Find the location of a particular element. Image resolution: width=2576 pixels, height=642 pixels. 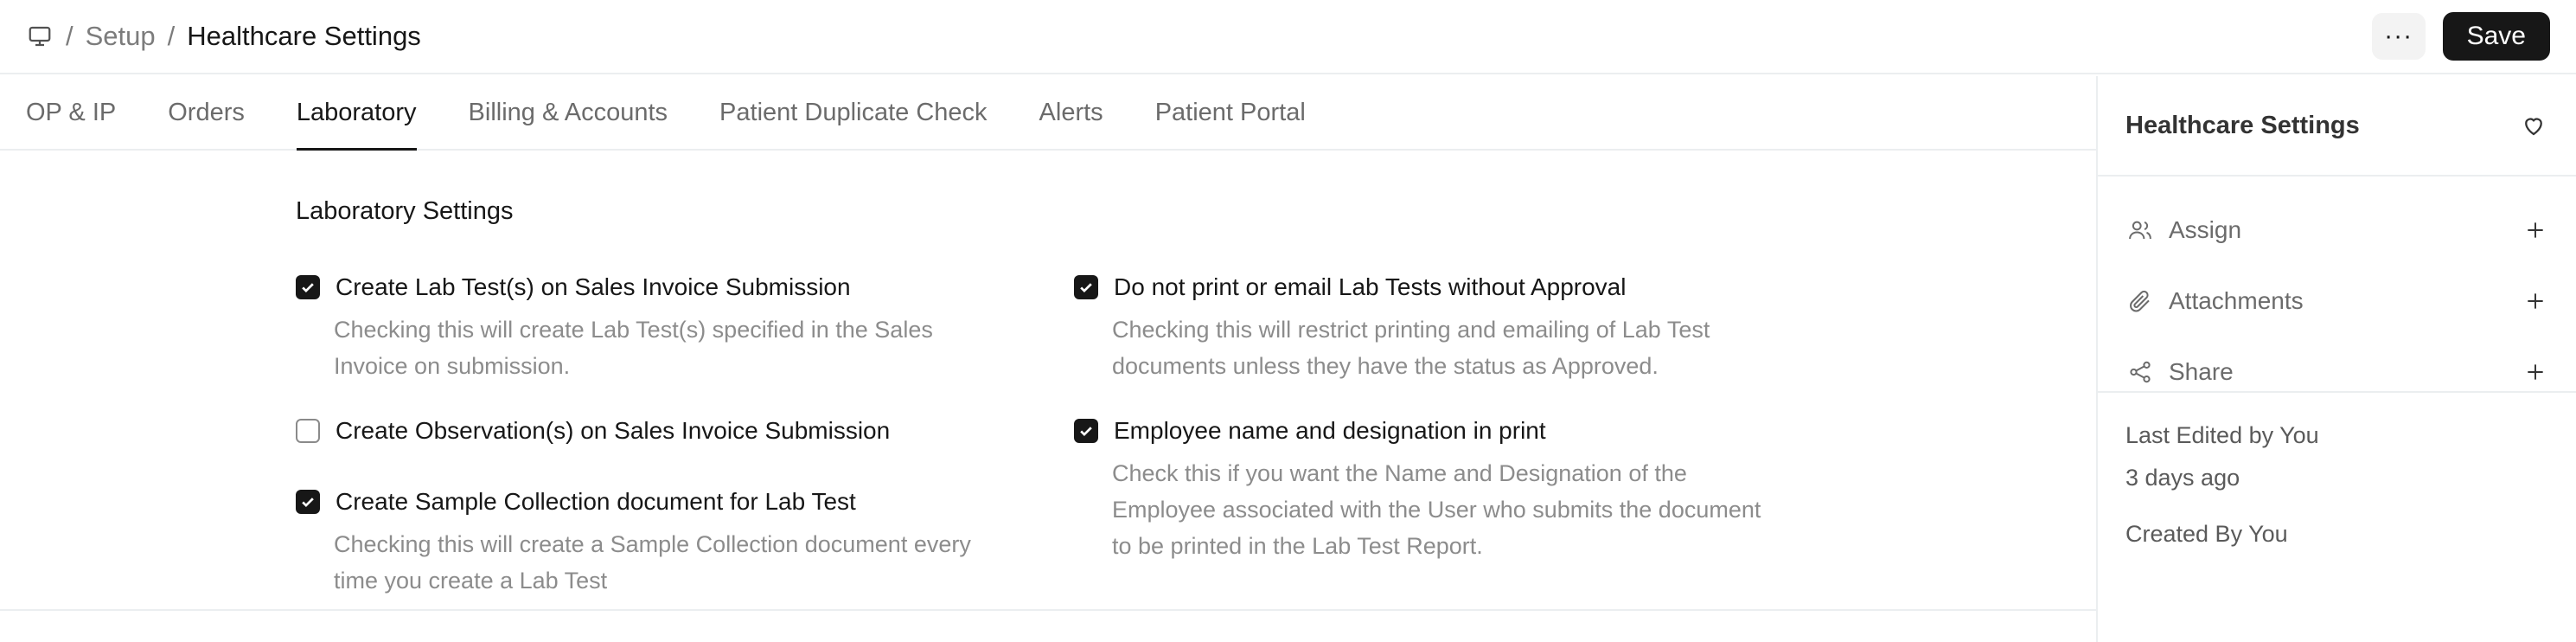

top-bar: / Setup / Healthcare Settings ··· Save is located at coordinates (1288, 37).